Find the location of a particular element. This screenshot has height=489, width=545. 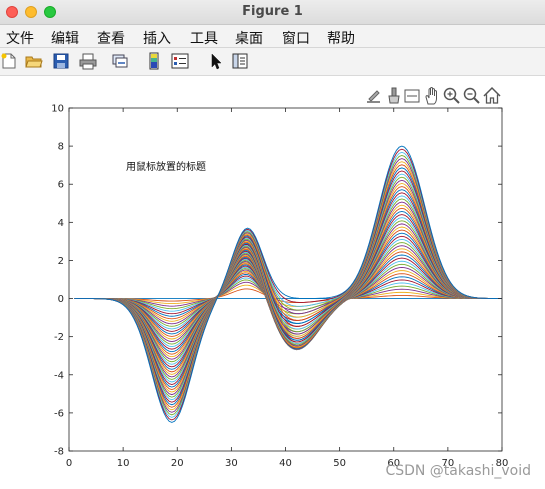

y-tick-label: 2 is located at coordinates (61, 261).